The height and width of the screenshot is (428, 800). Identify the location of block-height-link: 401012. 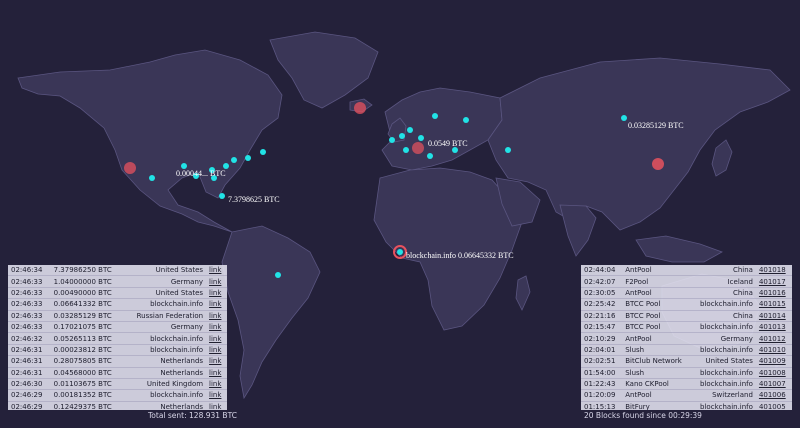
(773, 338).